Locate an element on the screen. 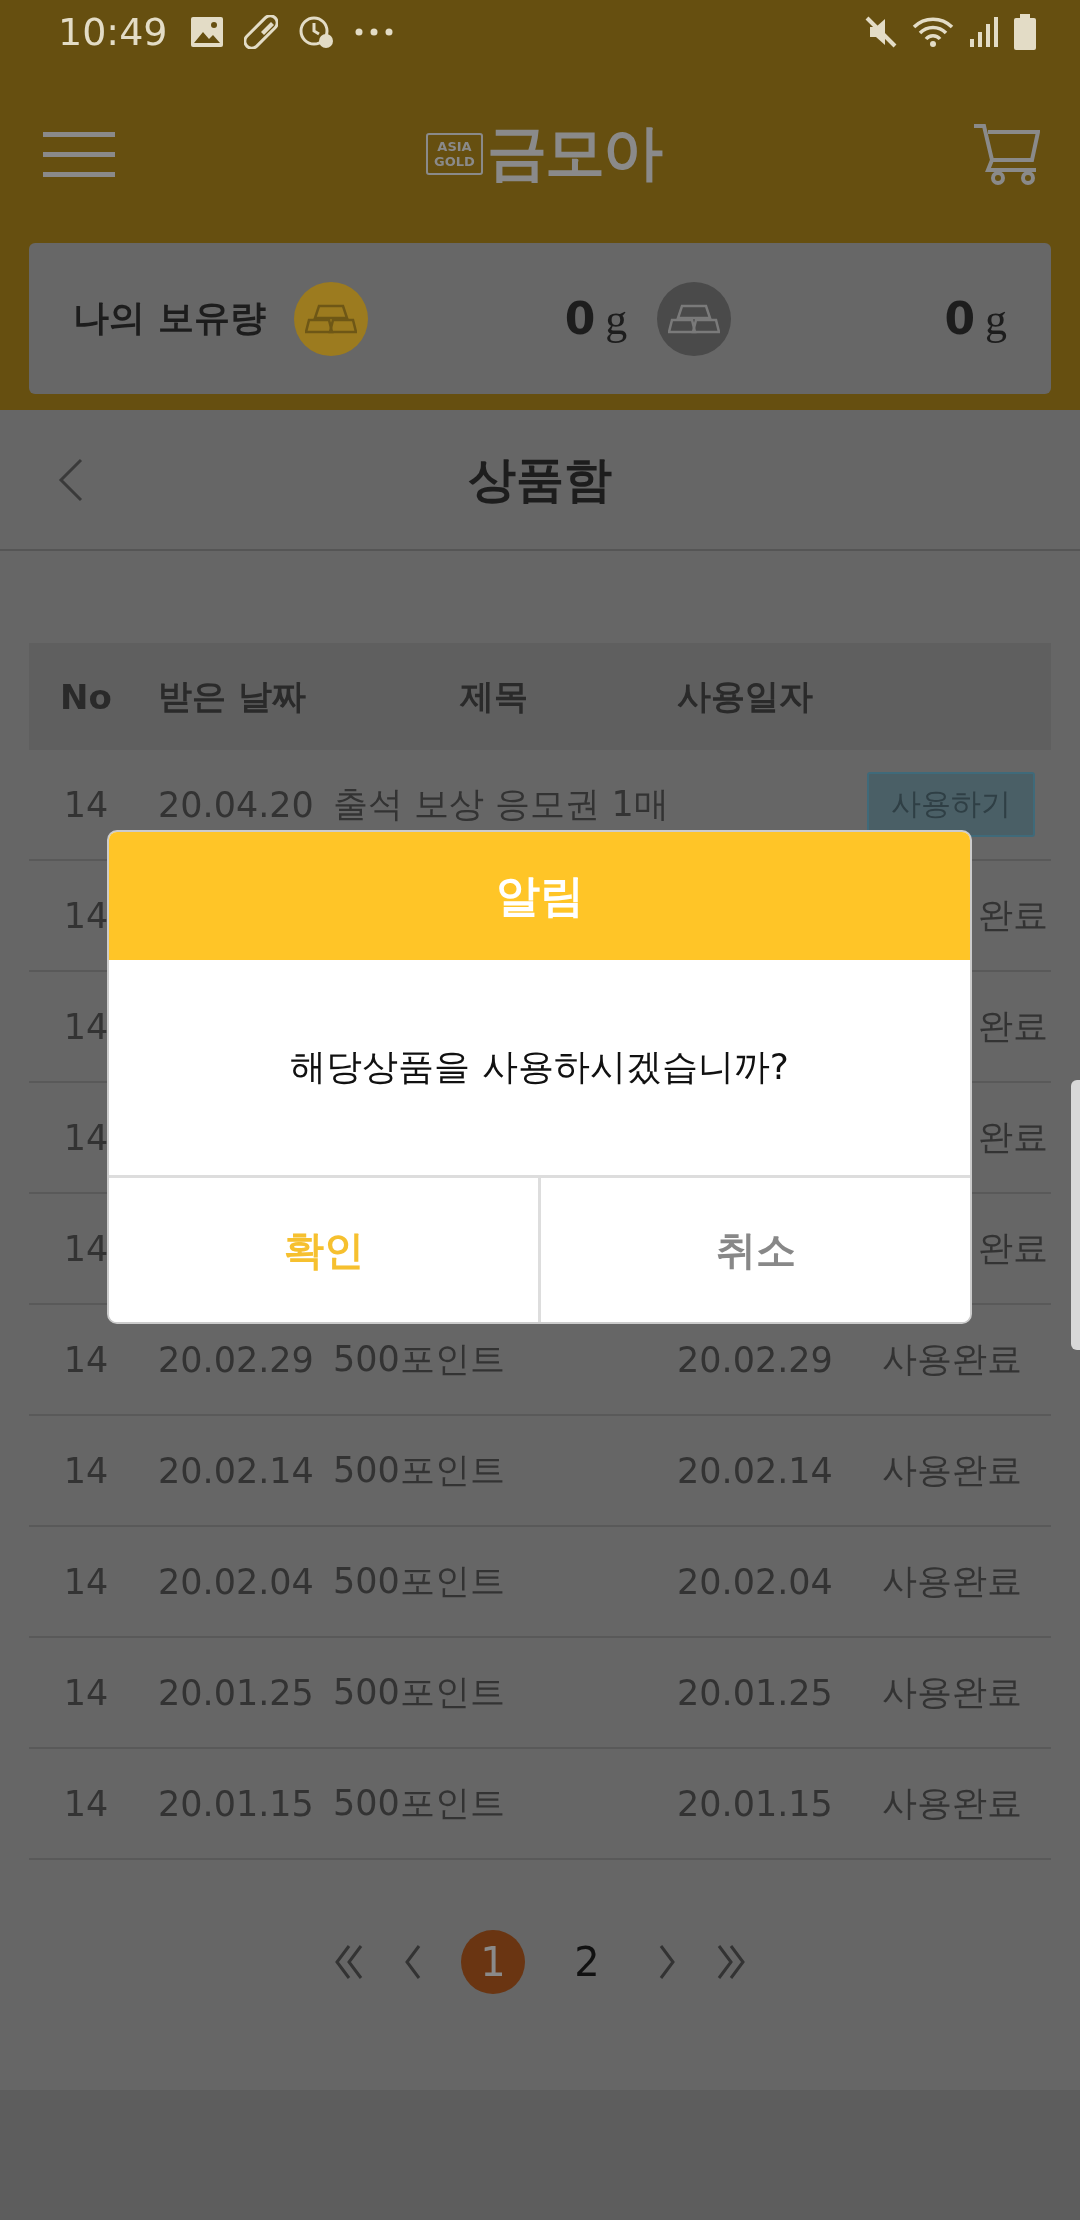  page-number: 1 is located at coordinates (493, 1962).